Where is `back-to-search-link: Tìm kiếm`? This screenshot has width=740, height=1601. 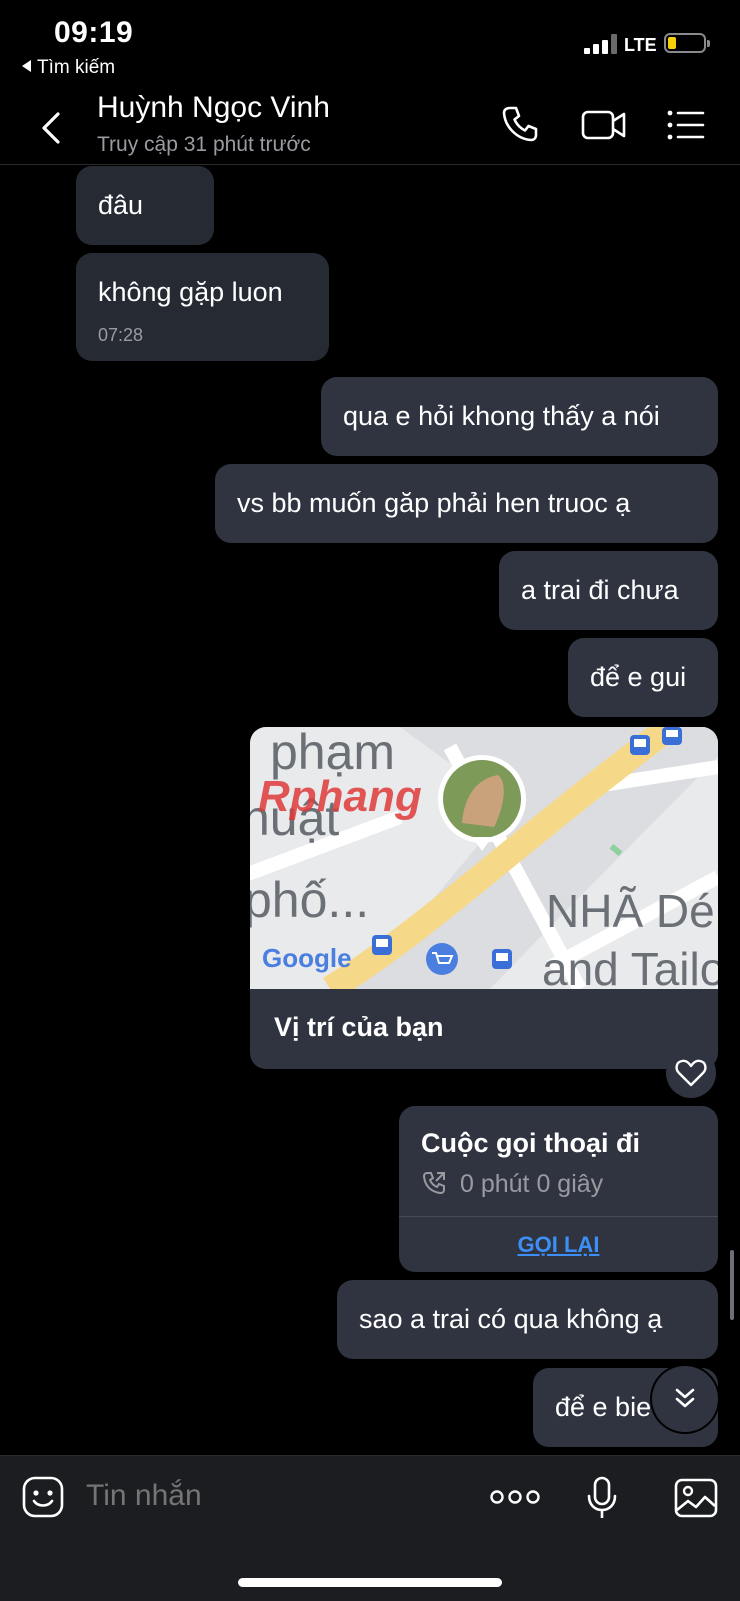
back-to-search-link: Tìm kiếm is located at coordinates (68, 68).